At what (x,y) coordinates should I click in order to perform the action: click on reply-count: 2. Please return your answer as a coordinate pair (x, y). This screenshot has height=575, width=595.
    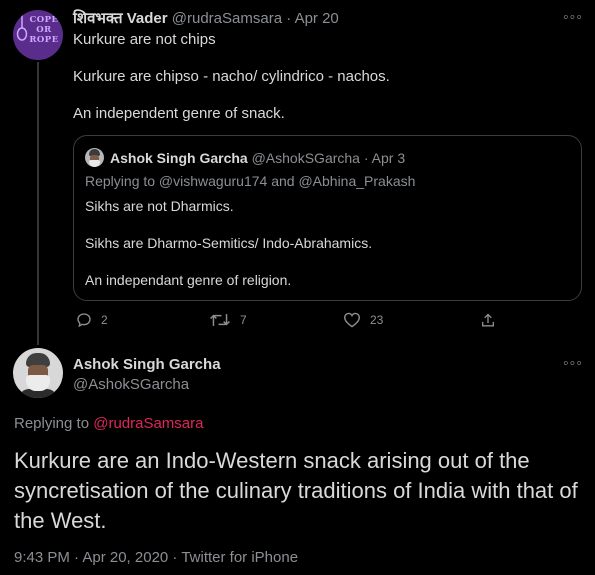
    Looking at the image, I should click on (104, 320).